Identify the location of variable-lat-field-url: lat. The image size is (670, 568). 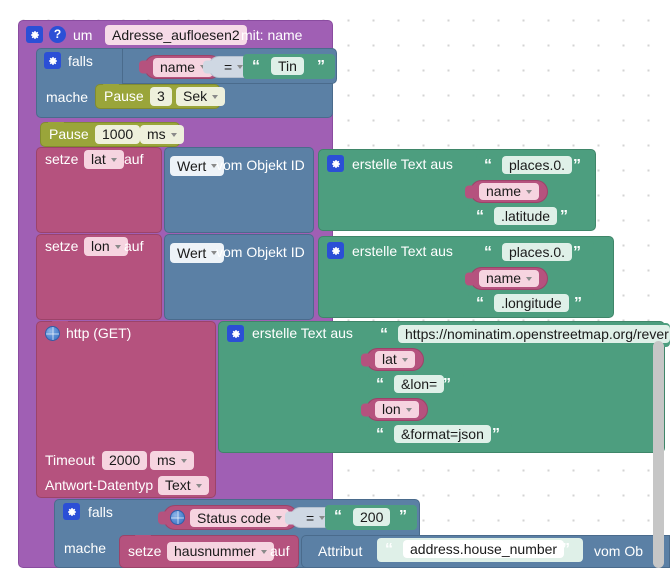
(395, 359).